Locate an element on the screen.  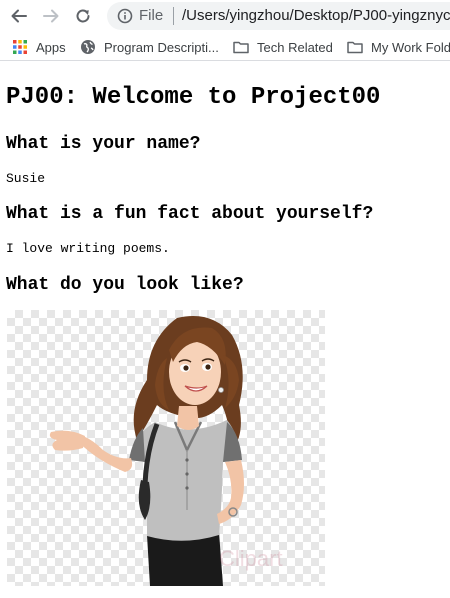
bookmark-label: My Work Fold is located at coordinates (410, 47).